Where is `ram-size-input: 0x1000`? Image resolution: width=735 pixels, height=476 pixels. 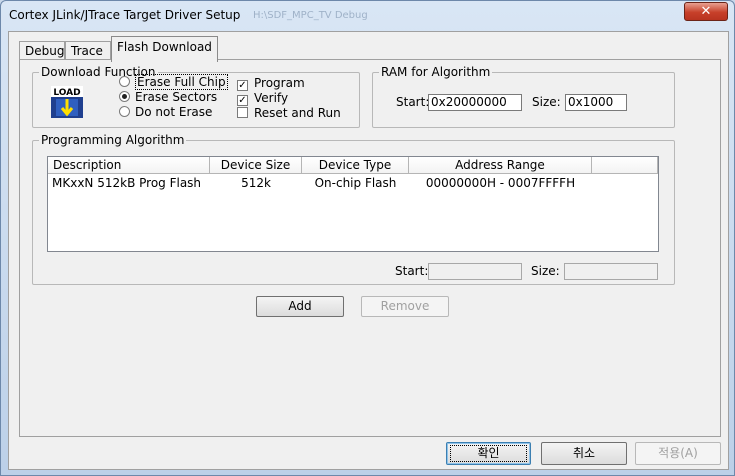 ram-size-input: 0x1000 is located at coordinates (596, 102).